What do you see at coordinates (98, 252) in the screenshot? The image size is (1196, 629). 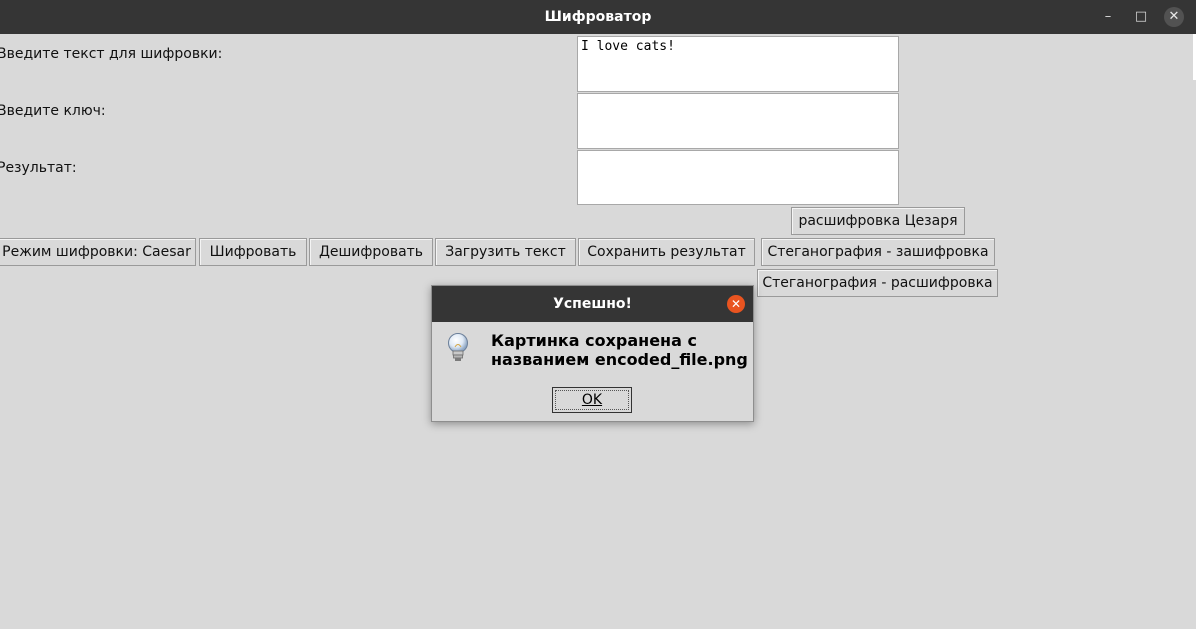 I see `mode-button: Режим шифровки: Caesar` at bounding box center [98, 252].